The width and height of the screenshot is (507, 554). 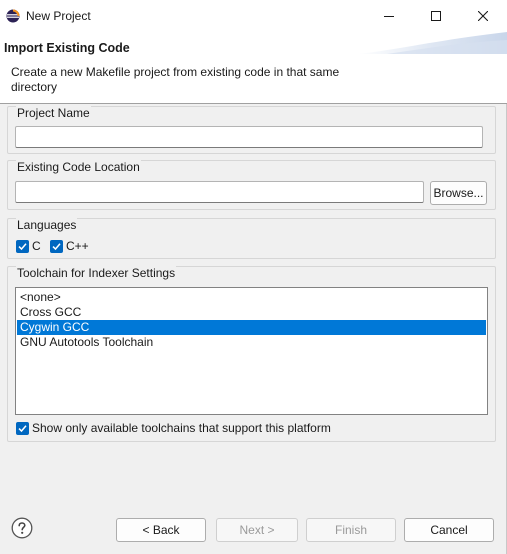 I want to click on maximize-icon, so click(x=436, y=16).